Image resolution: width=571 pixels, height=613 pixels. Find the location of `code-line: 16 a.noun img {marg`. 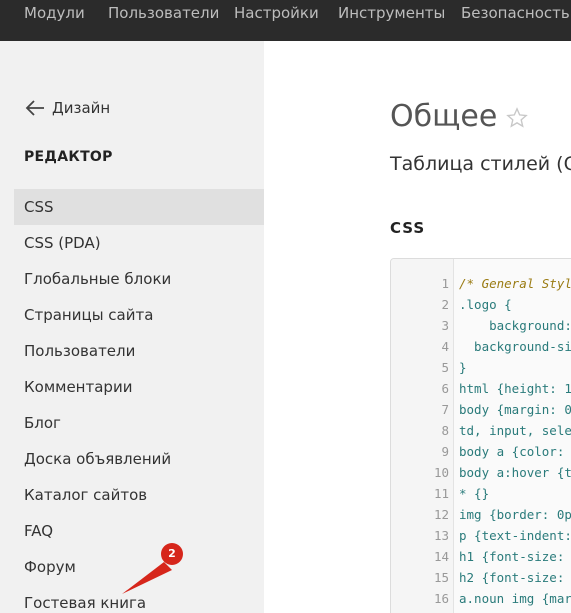

code-line: 16 a.noun img {marg is located at coordinates (481, 598).